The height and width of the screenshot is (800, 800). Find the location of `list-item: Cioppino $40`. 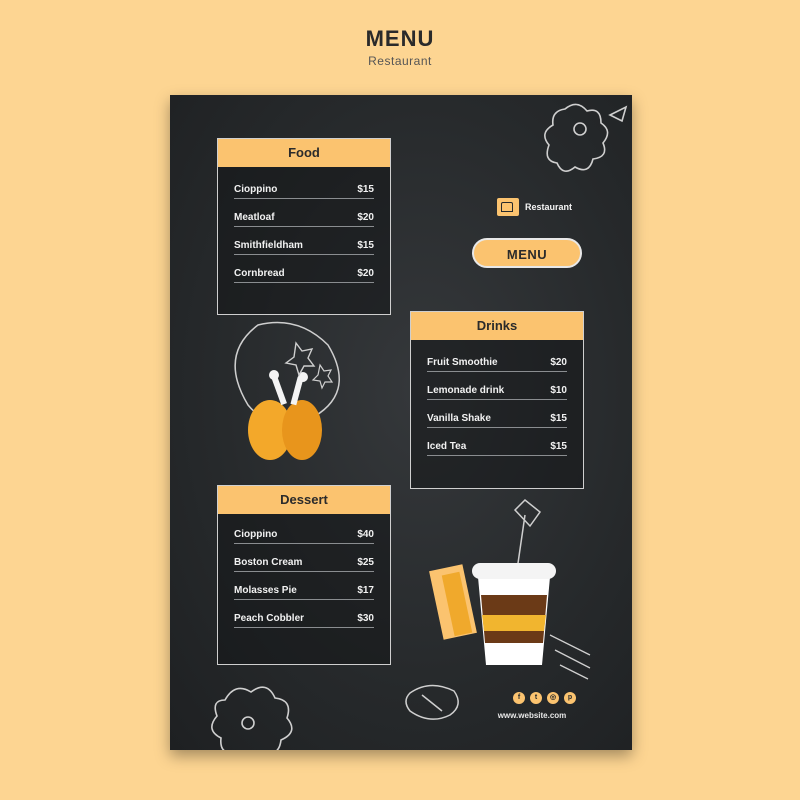

list-item: Cioppino $40 is located at coordinates (304, 536).